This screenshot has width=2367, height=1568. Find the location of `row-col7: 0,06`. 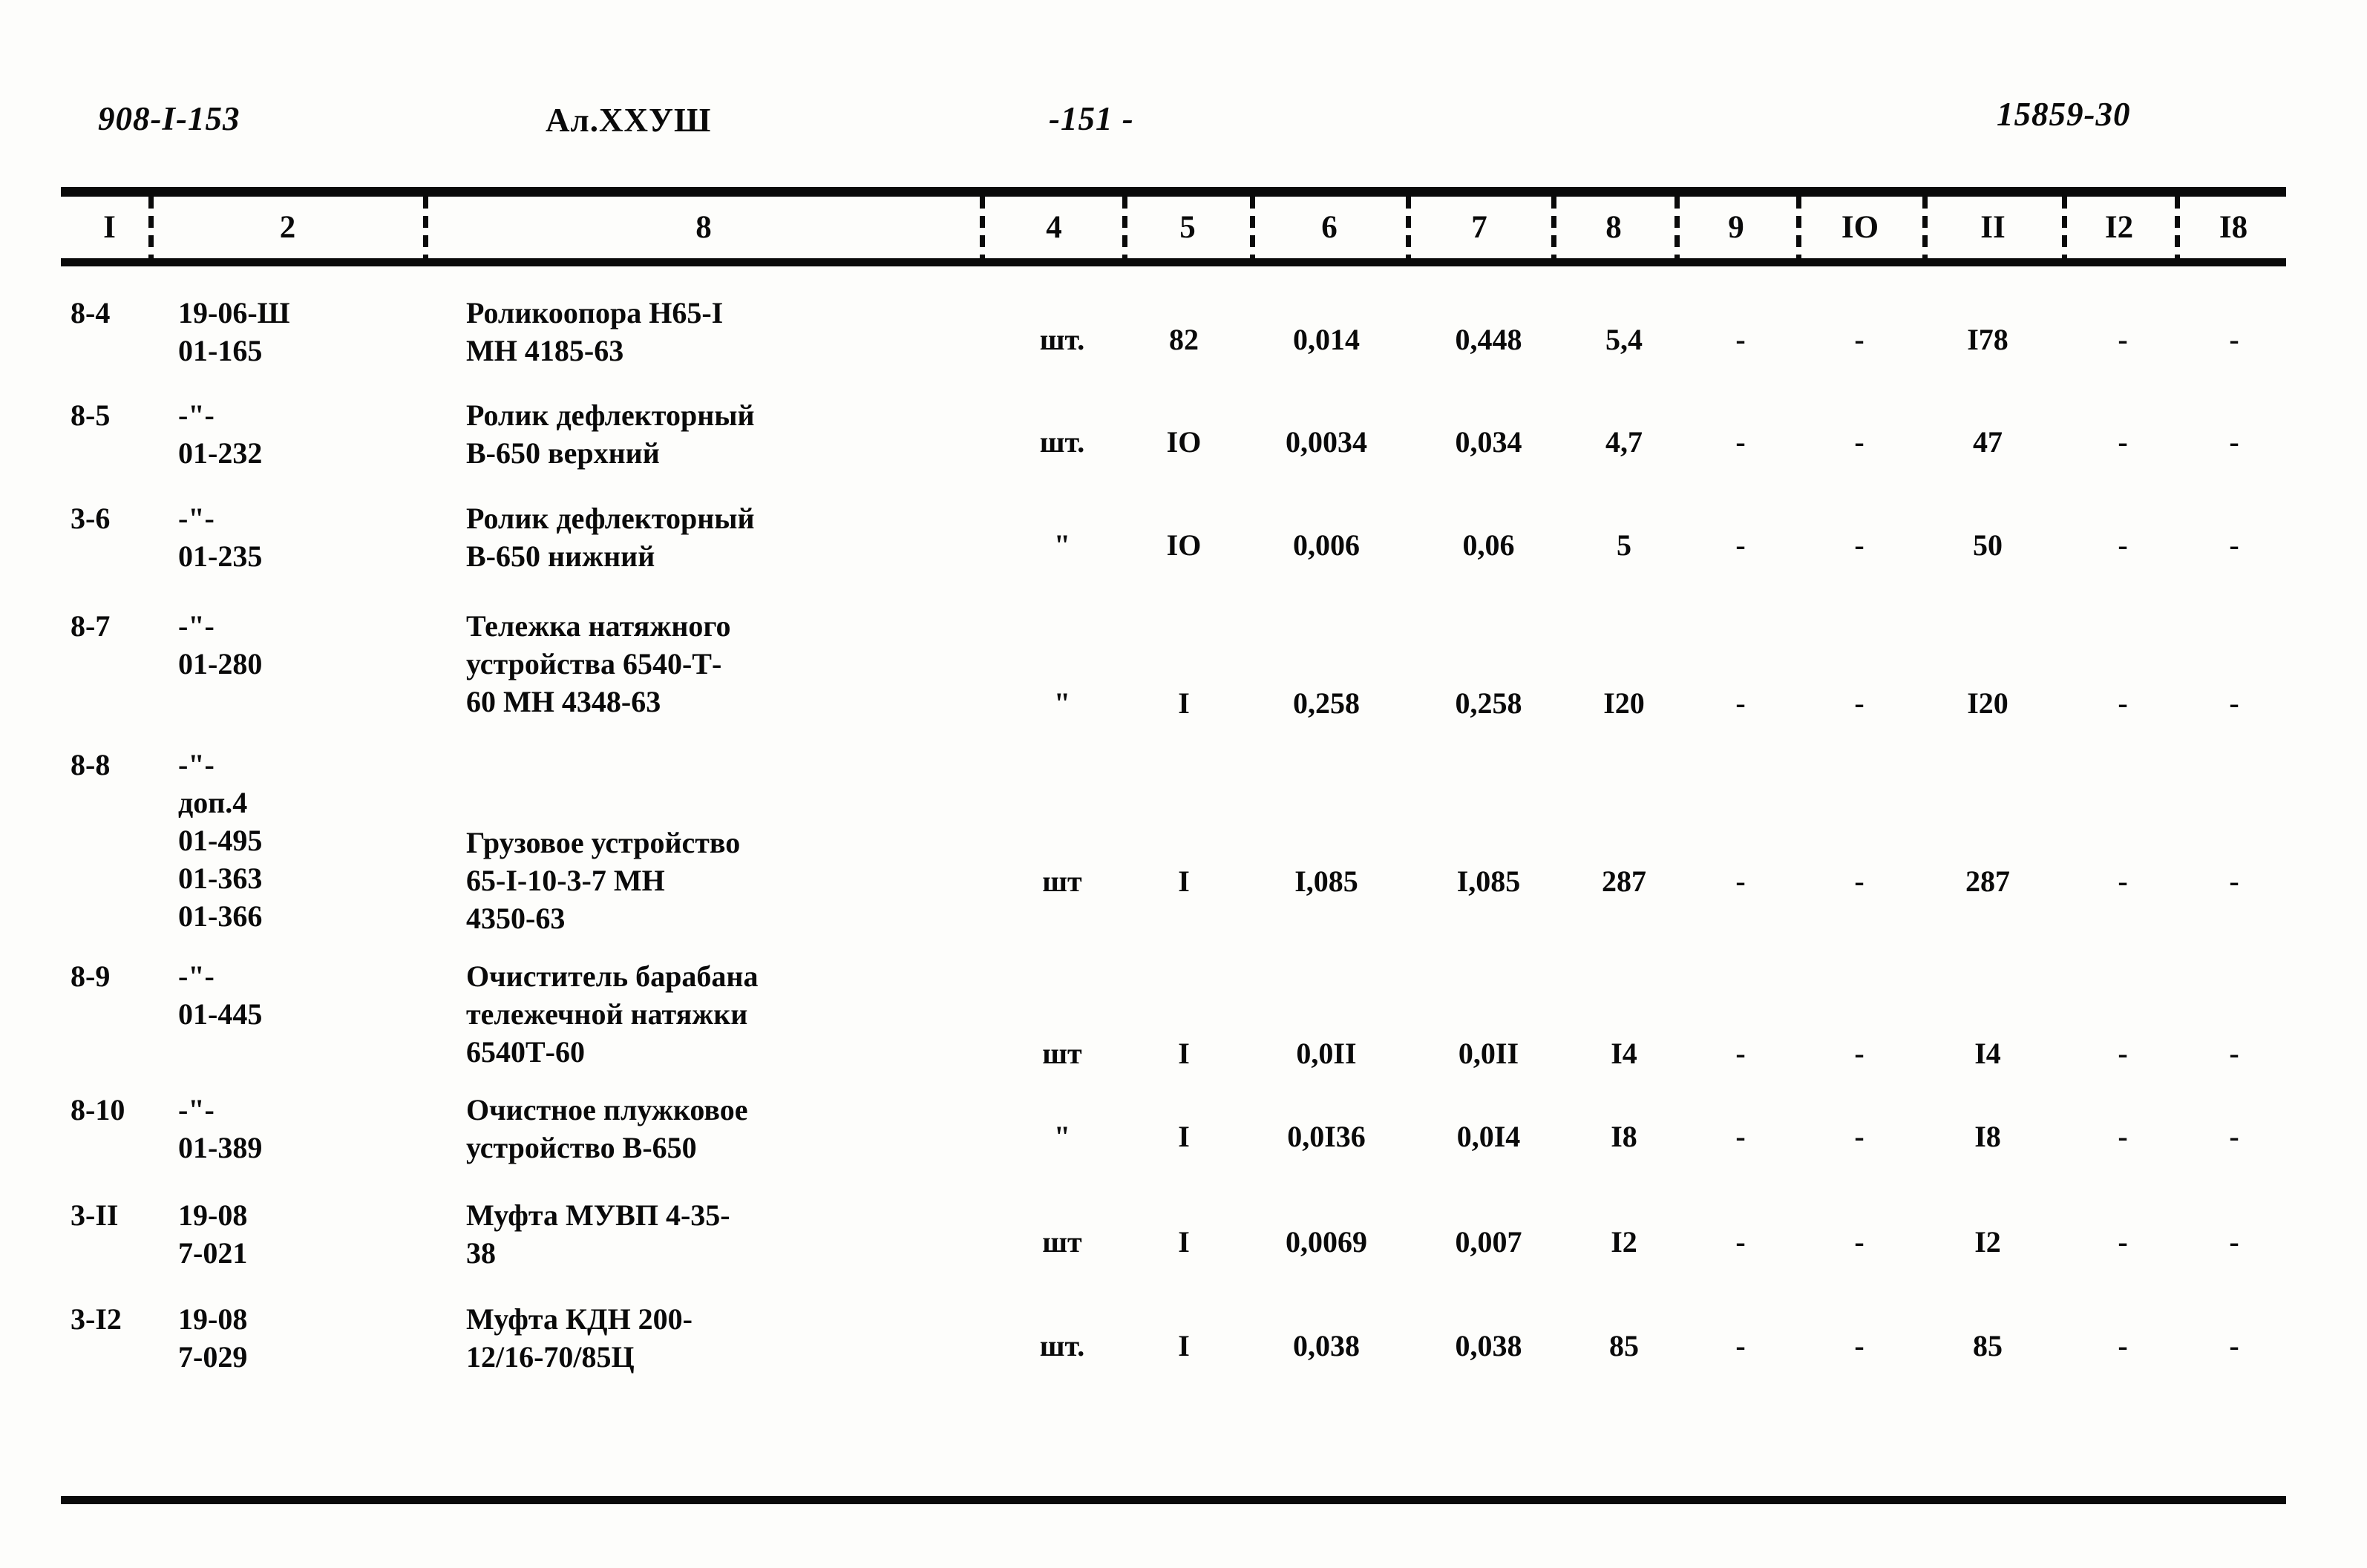

row-col7: 0,06 is located at coordinates (1488, 545).